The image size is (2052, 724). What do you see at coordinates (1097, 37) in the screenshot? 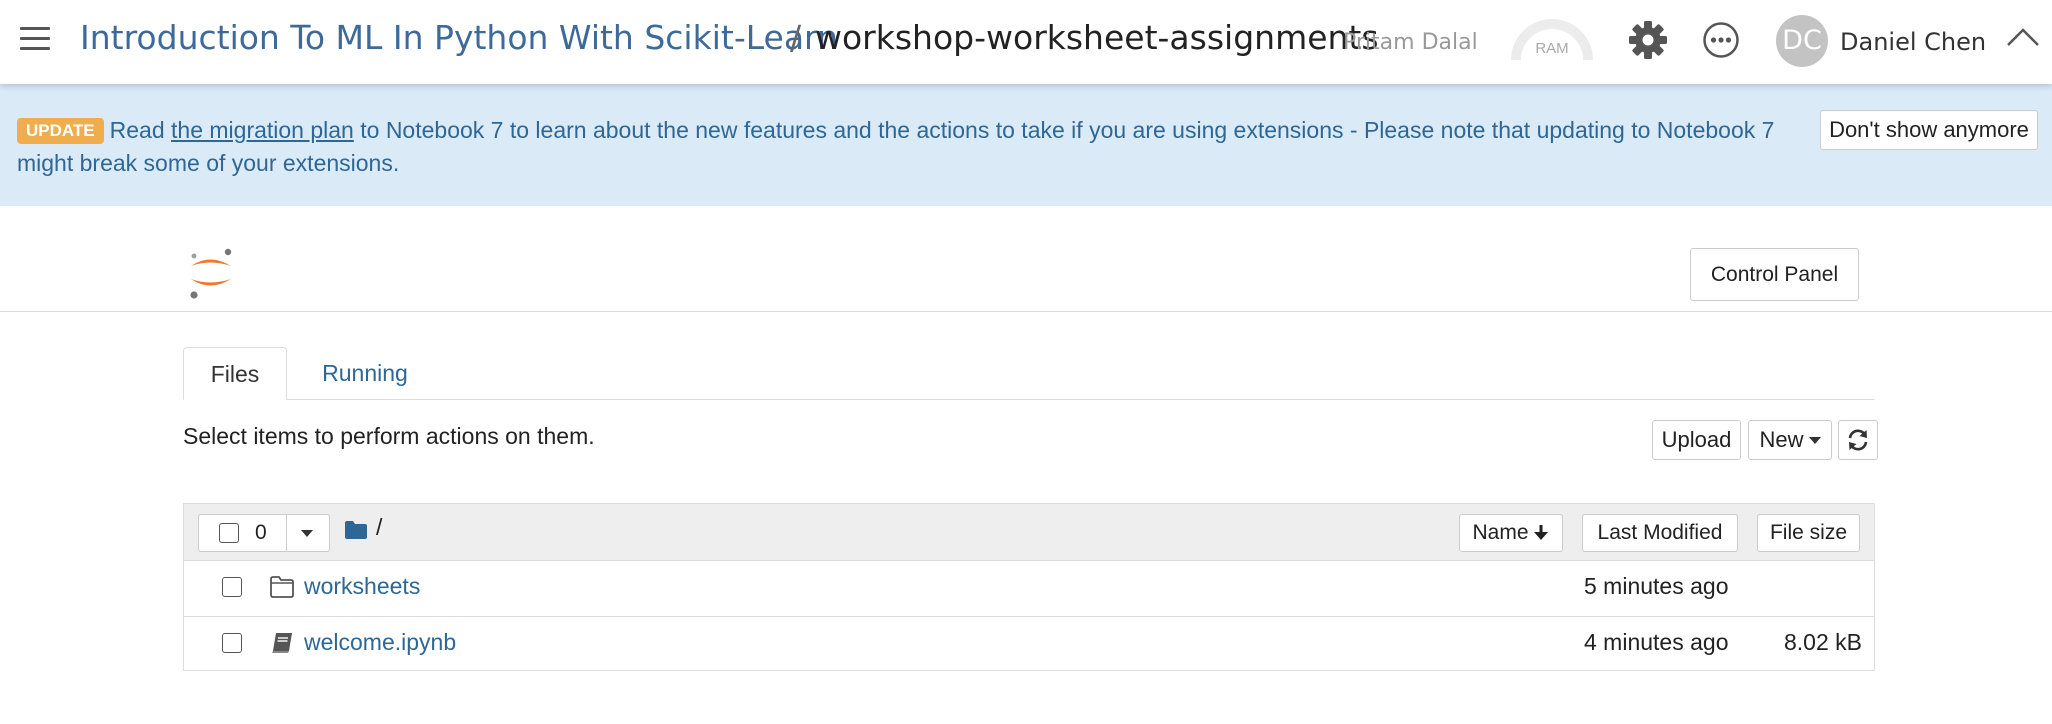
I see `repository-title: workshop-worksheet-assignments` at bounding box center [1097, 37].